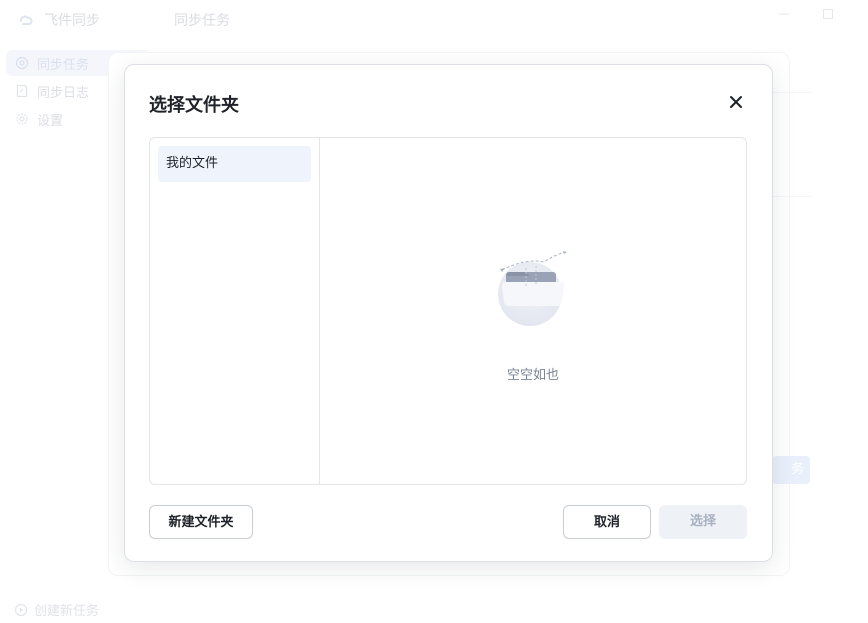  What do you see at coordinates (532, 288) in the screenshot?
I see `empty-folder-icon` at bounding box center [532, 288].